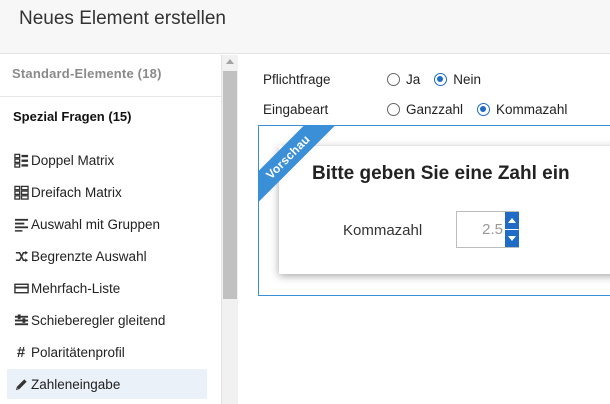 This screenshot has width=610, height=404. I want to click on hash-glyph: #, so click(21, 352).